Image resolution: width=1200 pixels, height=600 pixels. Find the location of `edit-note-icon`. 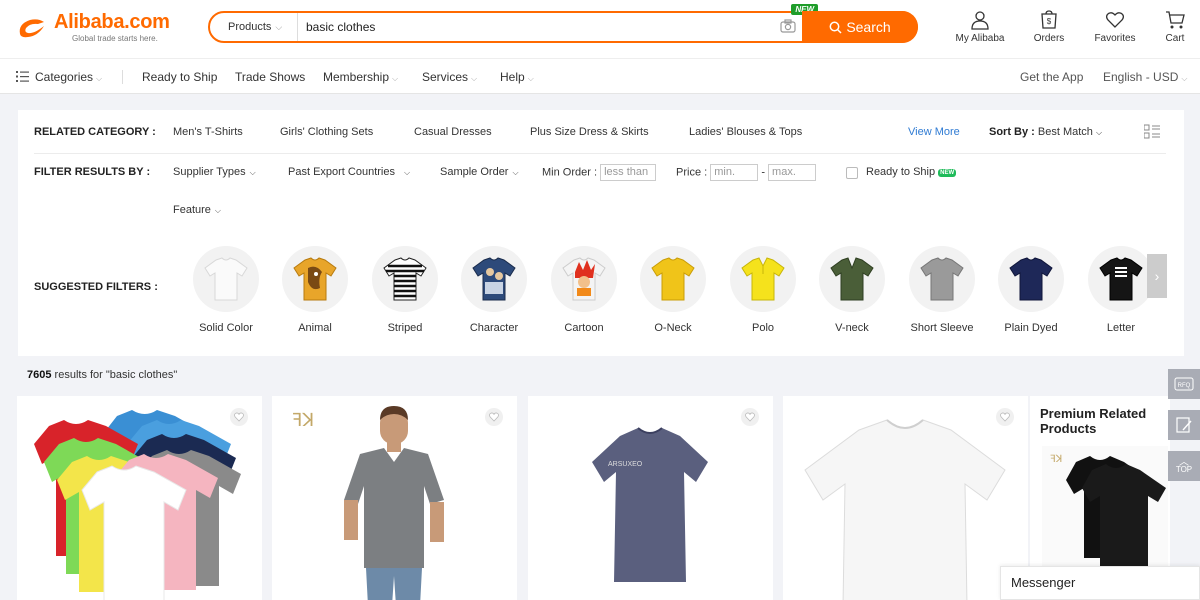

edit-note-icon is located at coordinates (1184, 425).